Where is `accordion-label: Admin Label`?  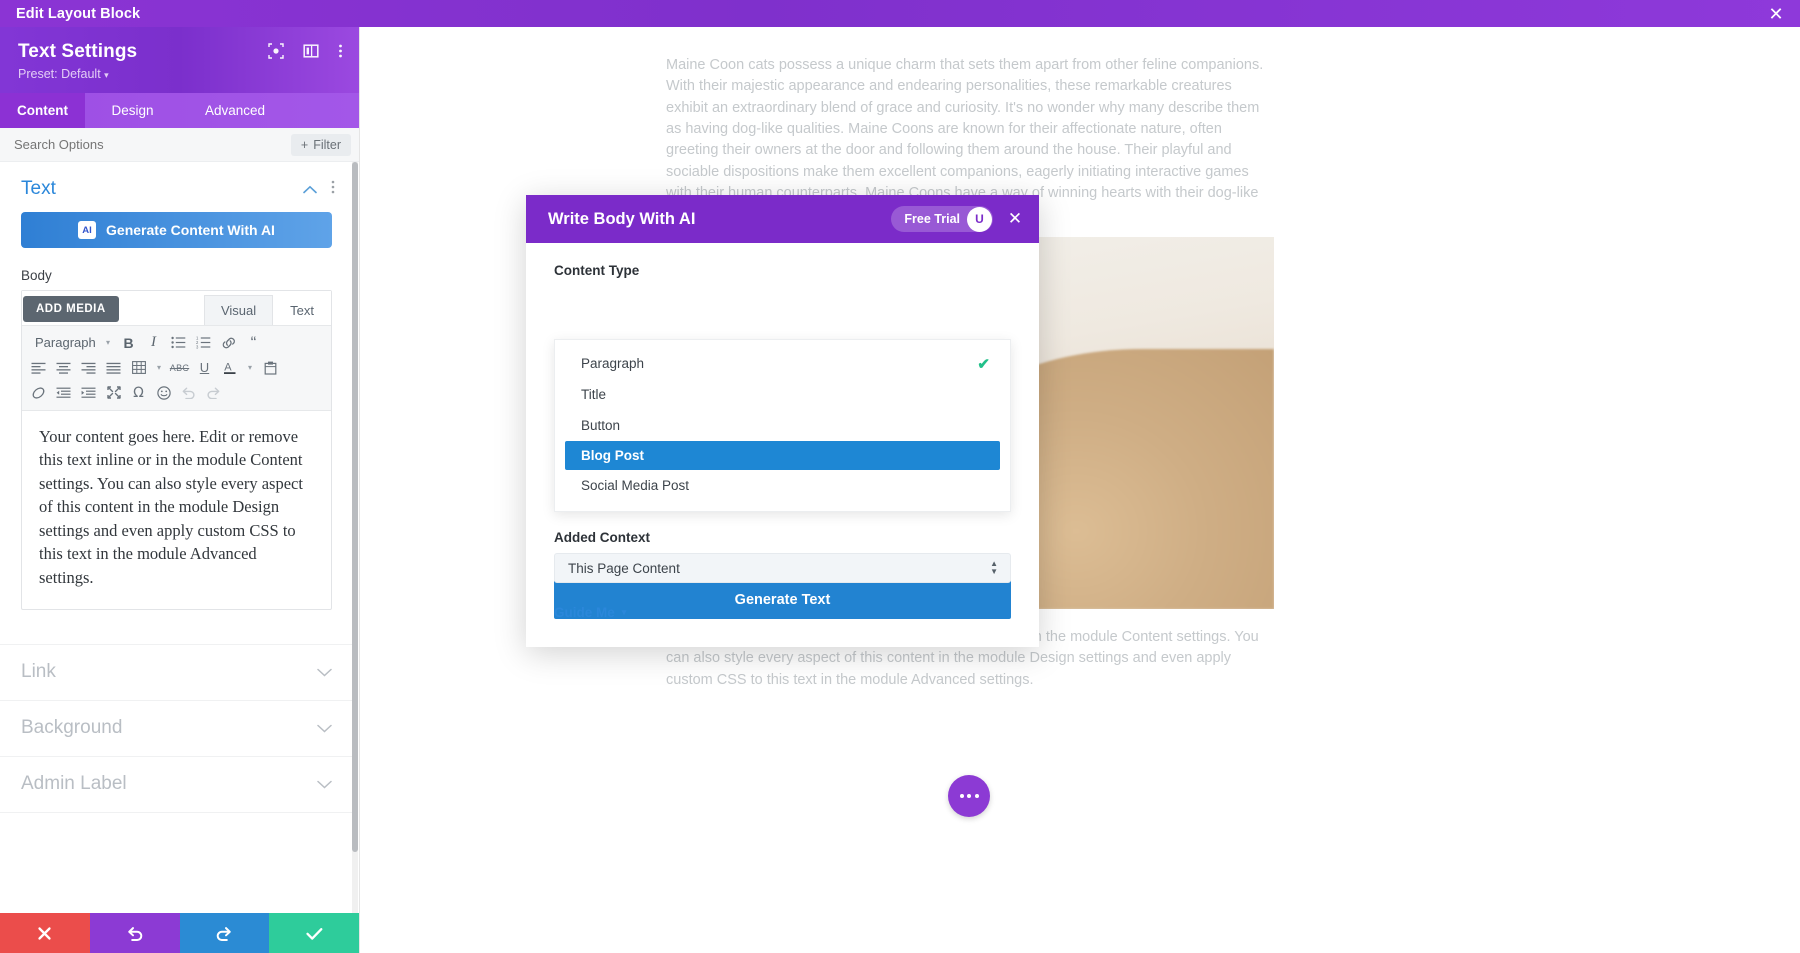 accordion-label: Admin Label is located at coordinates (74, 784).